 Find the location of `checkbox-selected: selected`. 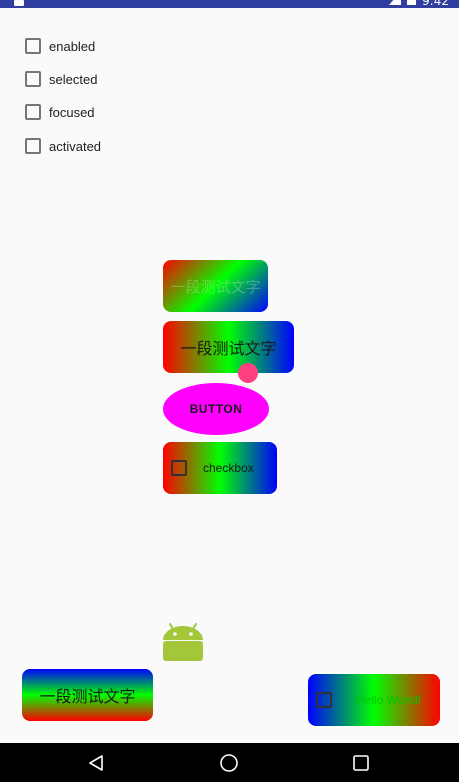

checkbox-selected: selected is located at coordinates (61, 79).